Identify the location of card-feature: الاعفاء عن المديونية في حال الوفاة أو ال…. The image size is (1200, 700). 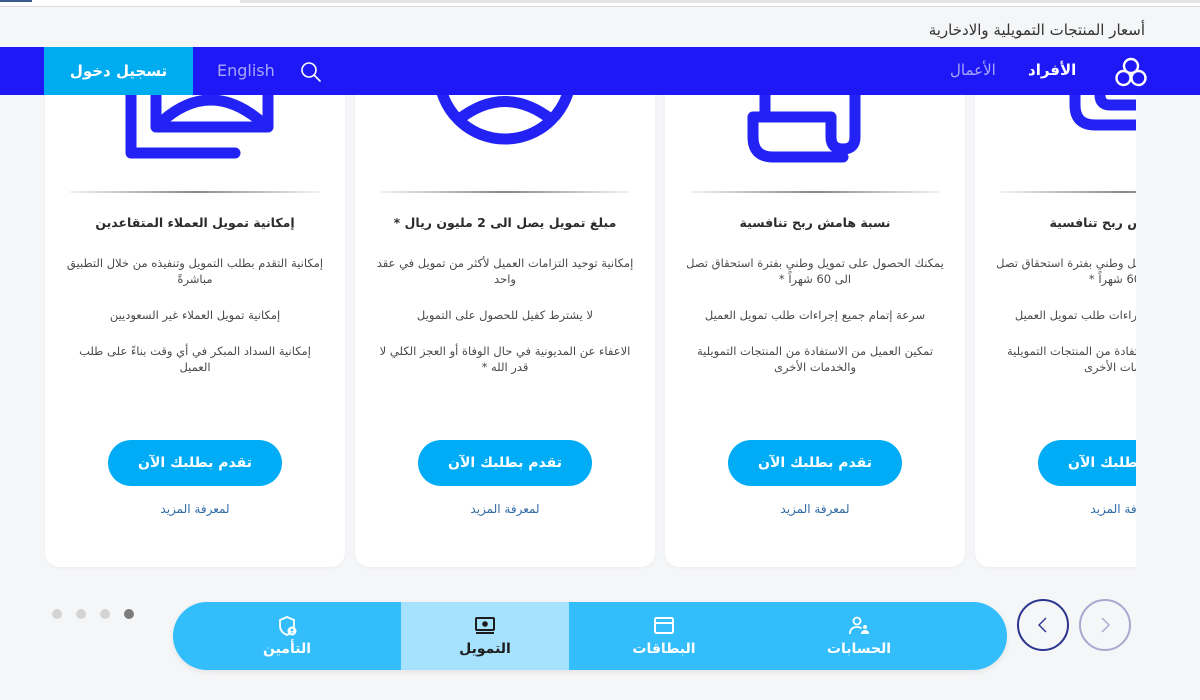
(505, 359).